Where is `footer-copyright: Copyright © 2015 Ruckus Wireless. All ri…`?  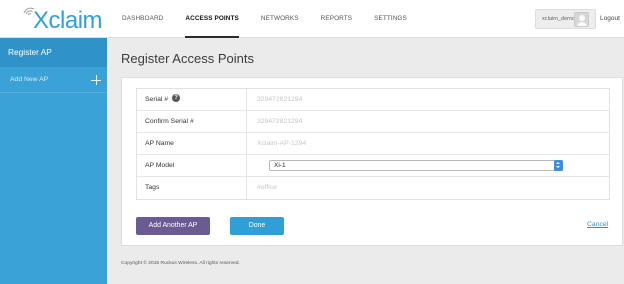 footer-copyright: Copyright © 2015 Ruckus Wireless. All ri… is located at coordinates (180, 263).